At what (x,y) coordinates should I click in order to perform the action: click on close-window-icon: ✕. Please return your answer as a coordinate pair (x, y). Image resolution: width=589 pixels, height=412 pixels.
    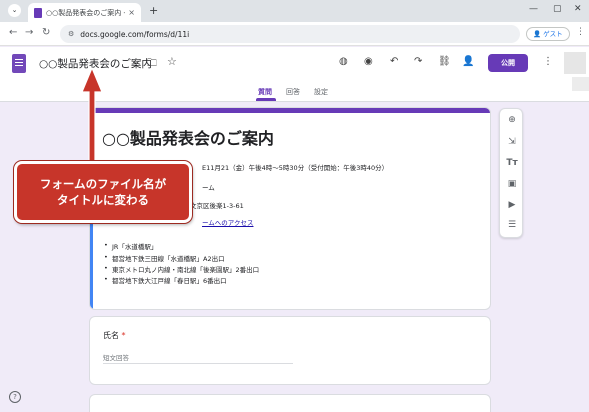
    Looking at the image, I should click on (578, 9).